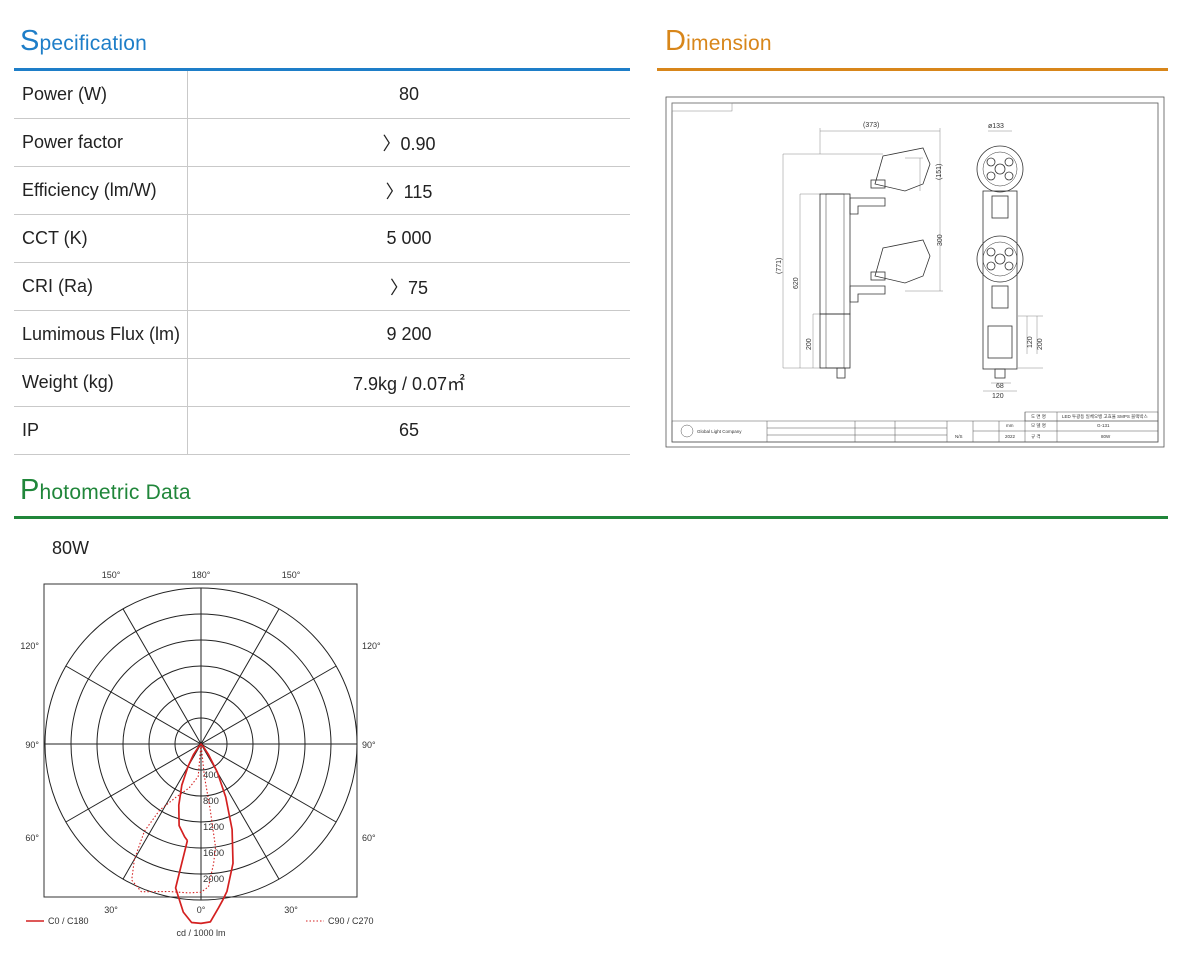 Image resolution: width=1200 pixels, height=960 pixels. Describe the element at coordinates (211, 801) in the screenshot. I see `radial-tick-label: 800` at that location.